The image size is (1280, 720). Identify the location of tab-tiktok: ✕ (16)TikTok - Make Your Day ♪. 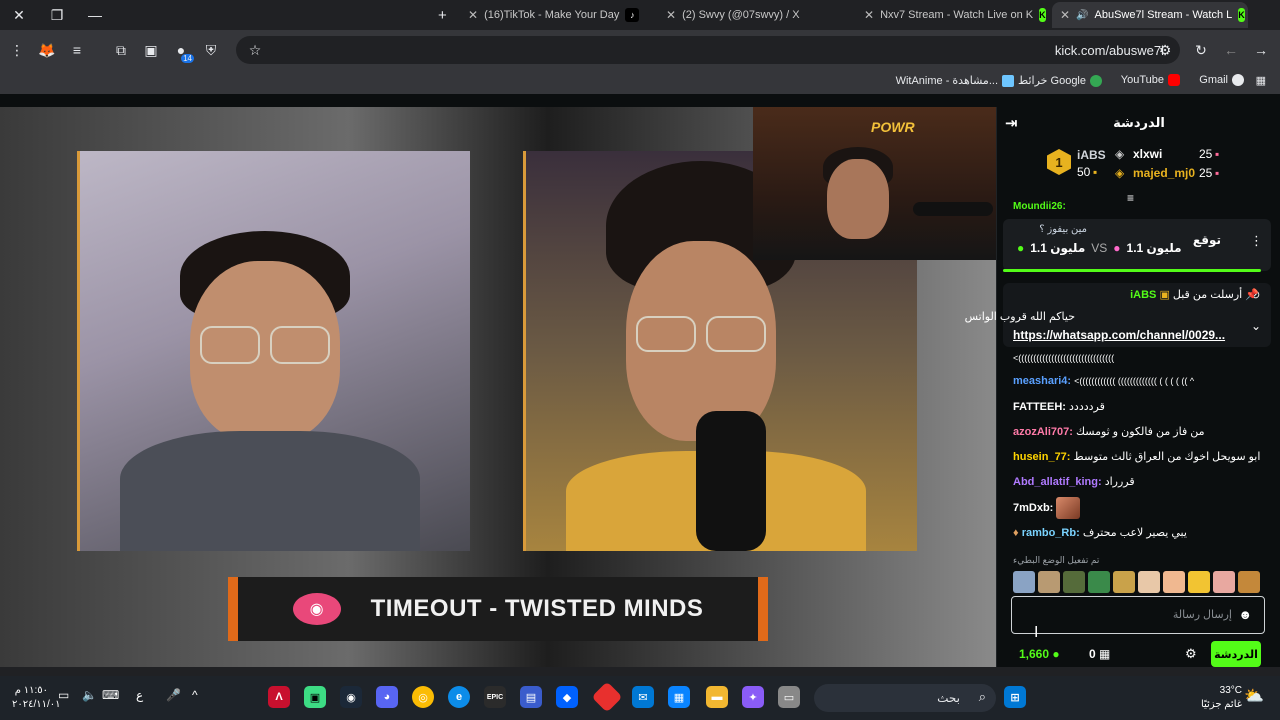
(555, 15).